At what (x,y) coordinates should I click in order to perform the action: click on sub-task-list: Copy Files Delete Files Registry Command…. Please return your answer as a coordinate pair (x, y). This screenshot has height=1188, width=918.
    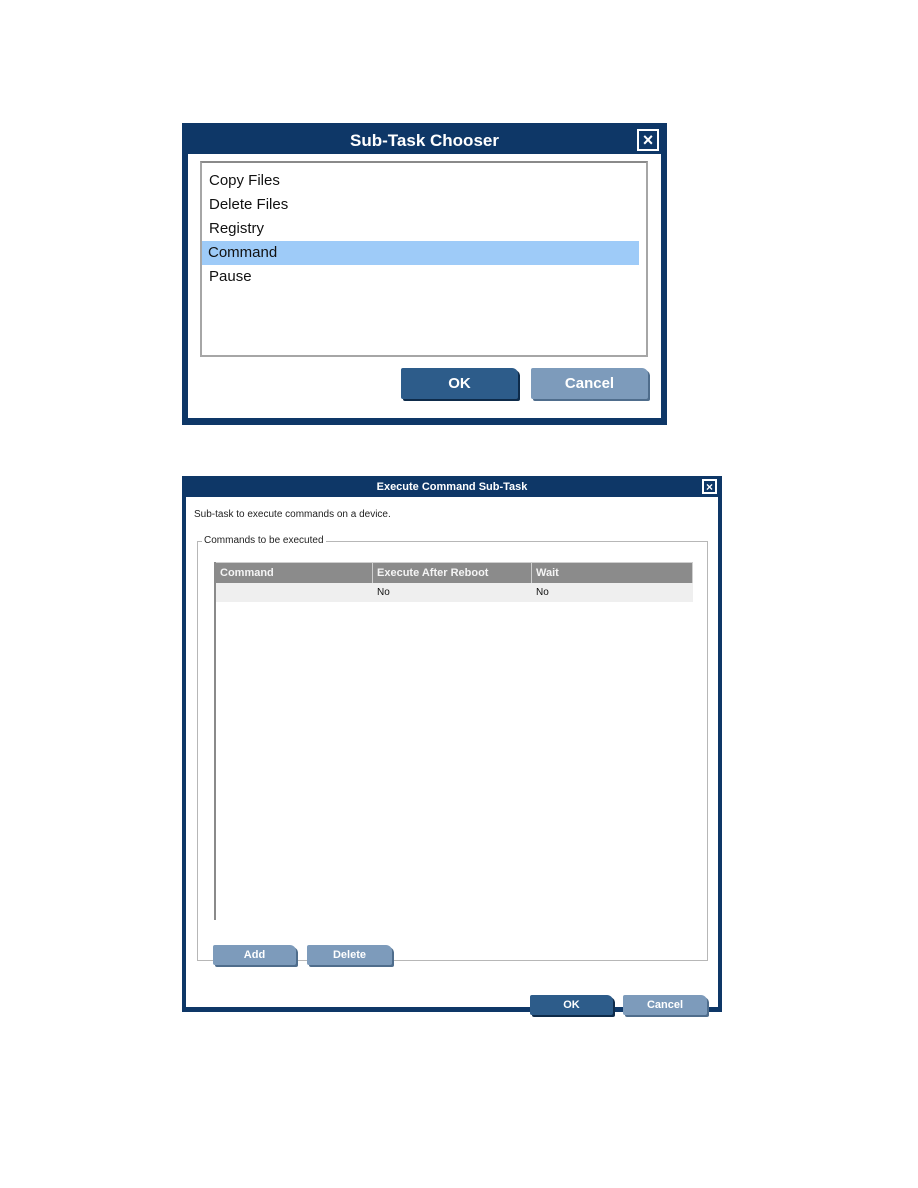
    Looking at the image, I should click on (424, 259).